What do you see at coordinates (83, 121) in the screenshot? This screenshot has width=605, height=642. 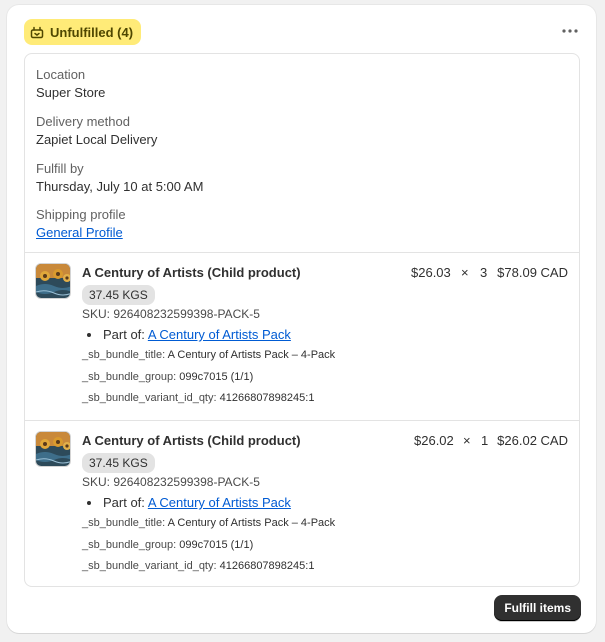 I see `delivery-method-label: Delivery method` at bounding box center [83, 121].